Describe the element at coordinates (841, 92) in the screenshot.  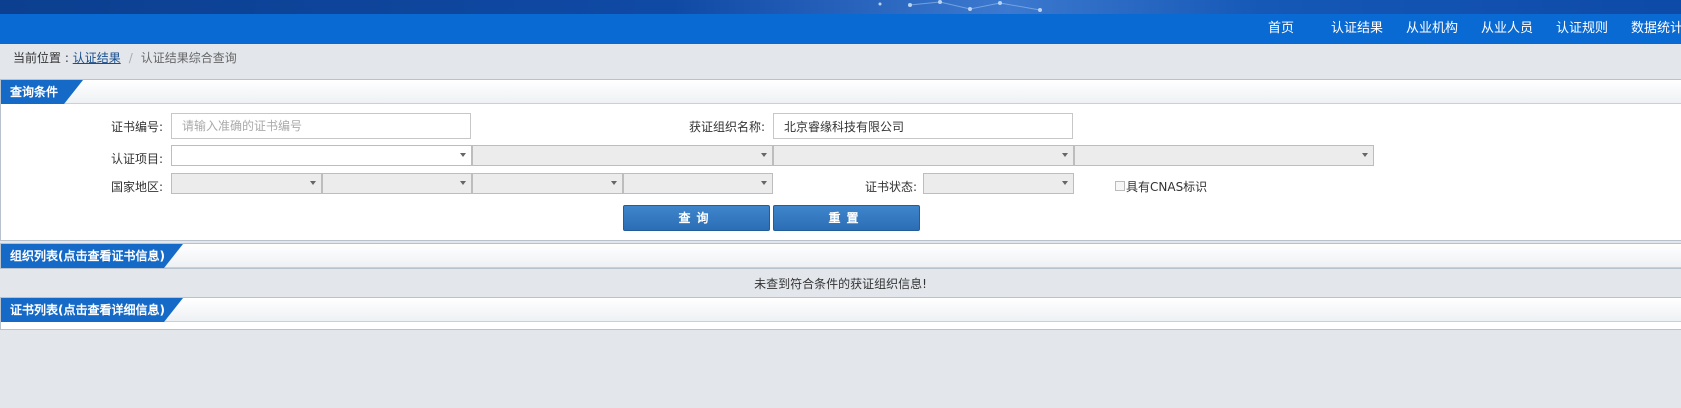
I see `query-panel-header: 查询条件` at that location.